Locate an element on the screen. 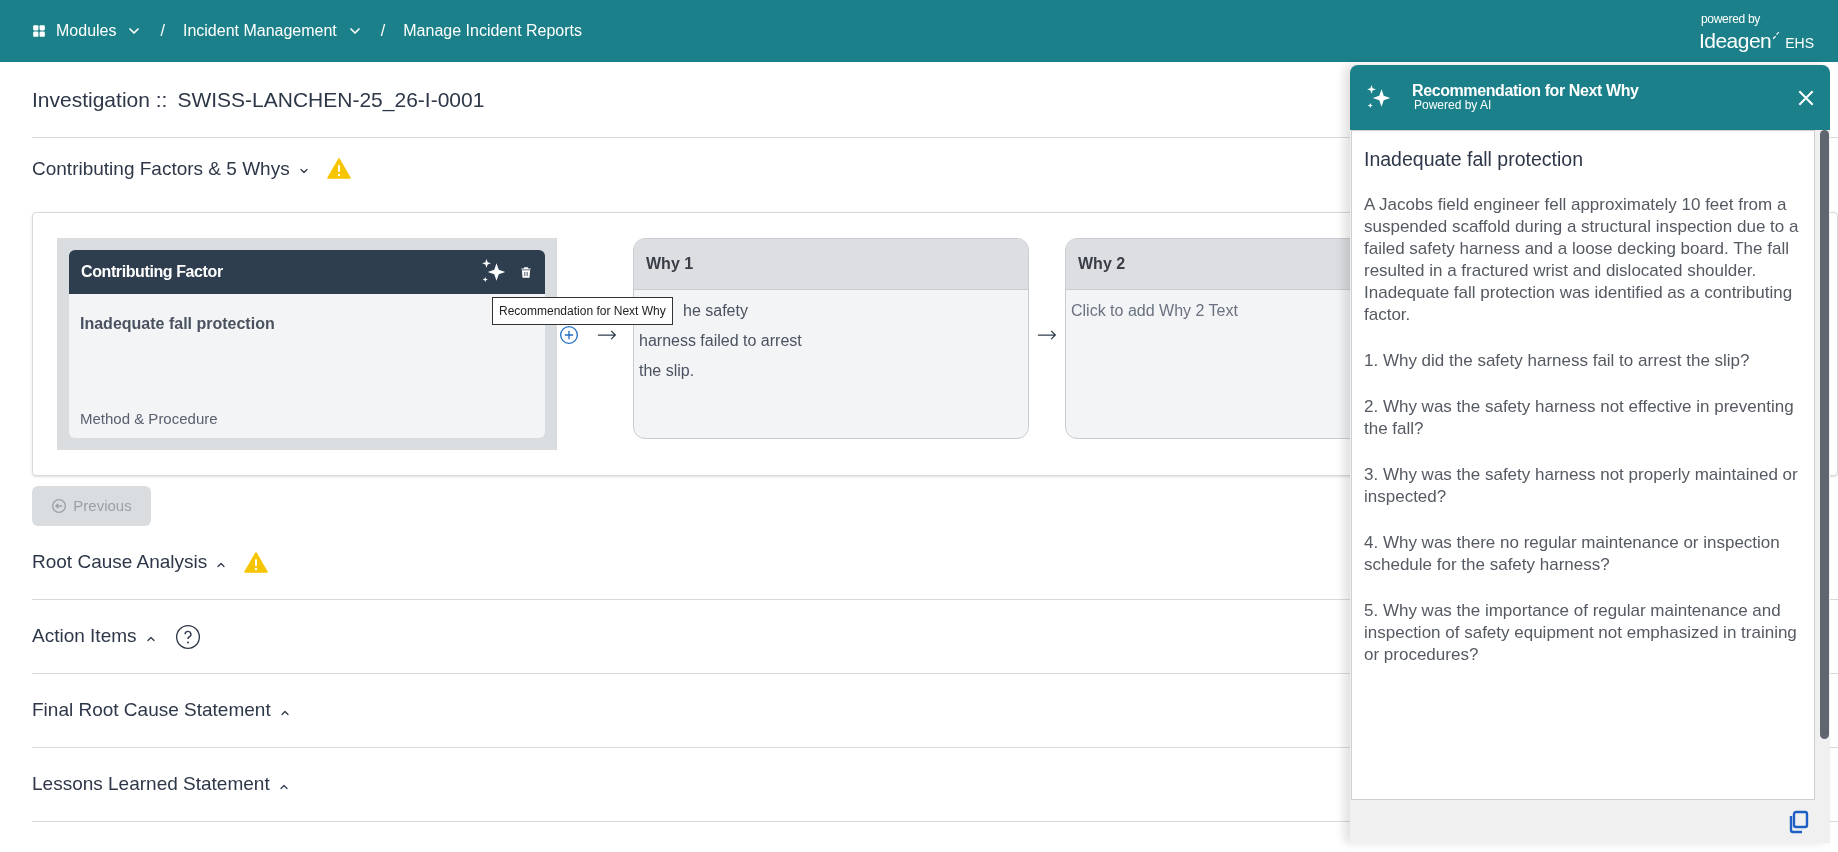 This screenshot has height=852, width=1838. breadcrumb-link: Modules is located at coordinates (86, 31).